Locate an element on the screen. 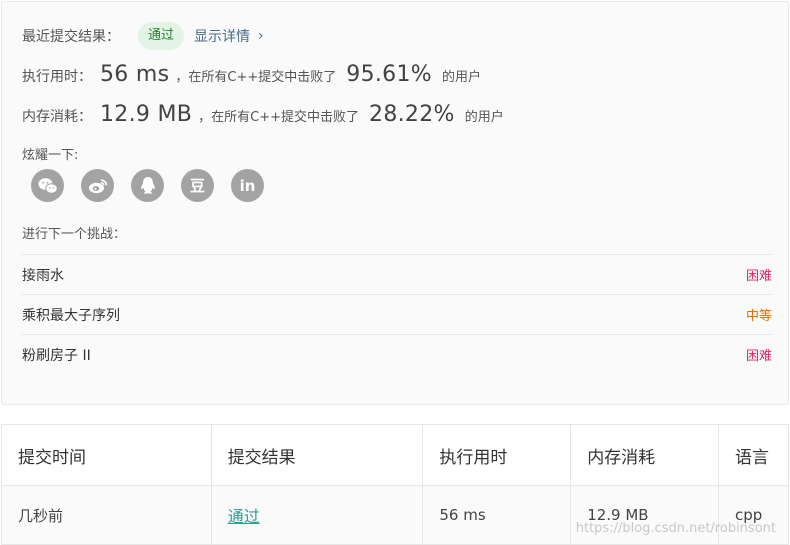 The height and width of the screenshot is (545, 790). show-details-link: 显示详情 › is located at coordinates (229, 36).